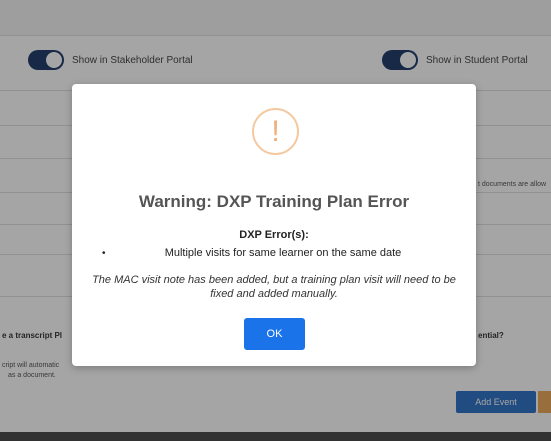 Image resolution: width=551 pixels, height=441 pixels. I want to click on errors-heading: DXP Error(s):, so click(274, 235).